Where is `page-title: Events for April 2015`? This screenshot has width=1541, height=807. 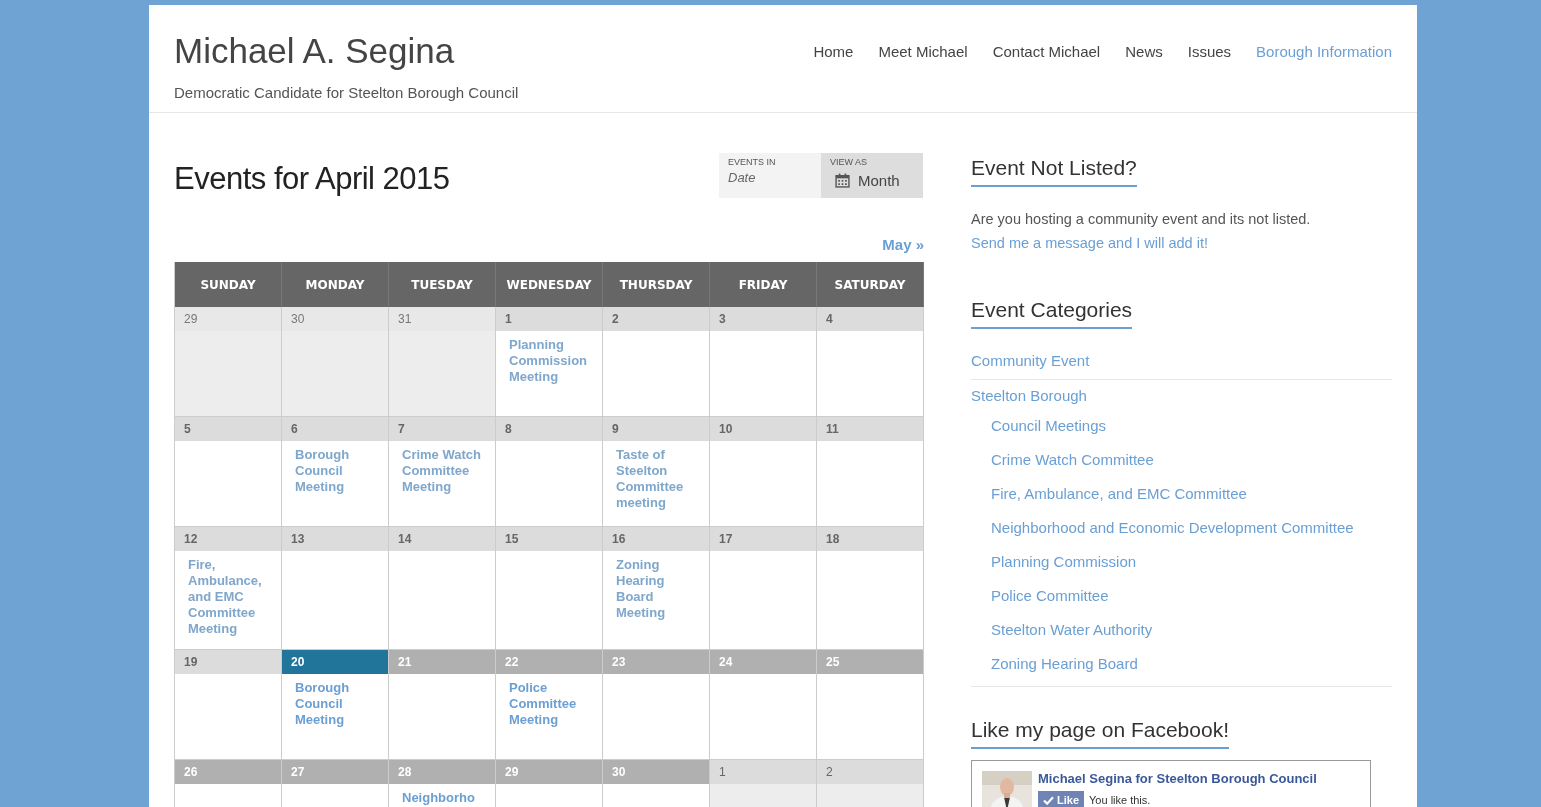 page-title: Events for April 2015 is located at coordinates (312, 179).